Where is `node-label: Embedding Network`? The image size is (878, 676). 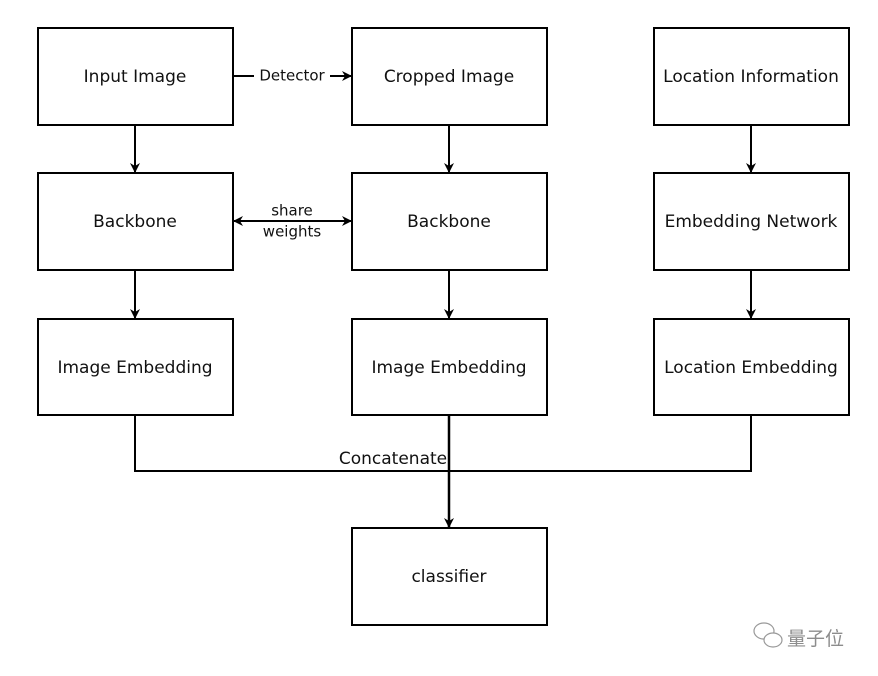
node-label: Embedding Network is located at coordinates (751, 222).